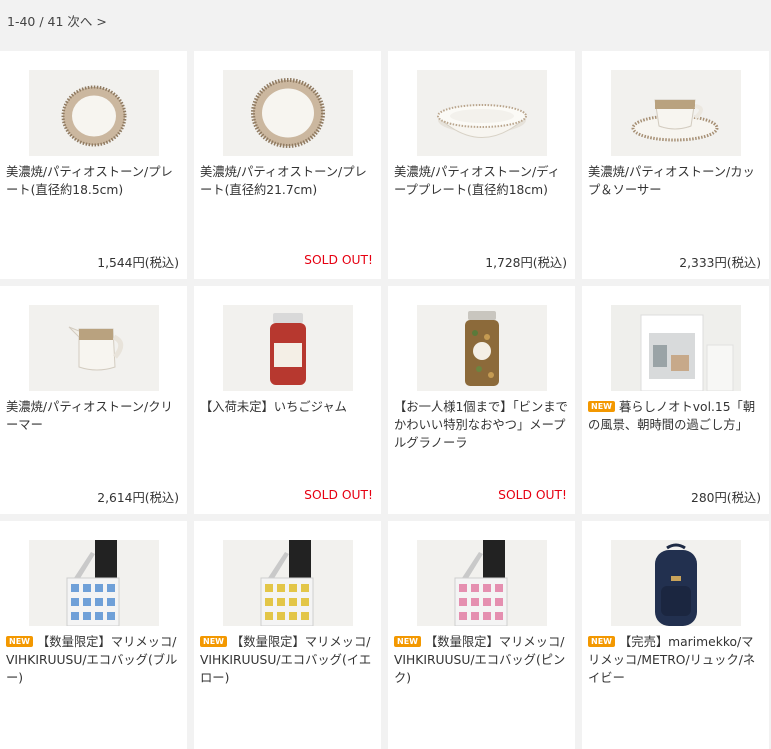 This screenshot has width=771, height=749. I want to click on product-card: 美濃焼/パティオストーン/プレート(直径約18.5cm) 1,544円(税込), so click(93, 165).